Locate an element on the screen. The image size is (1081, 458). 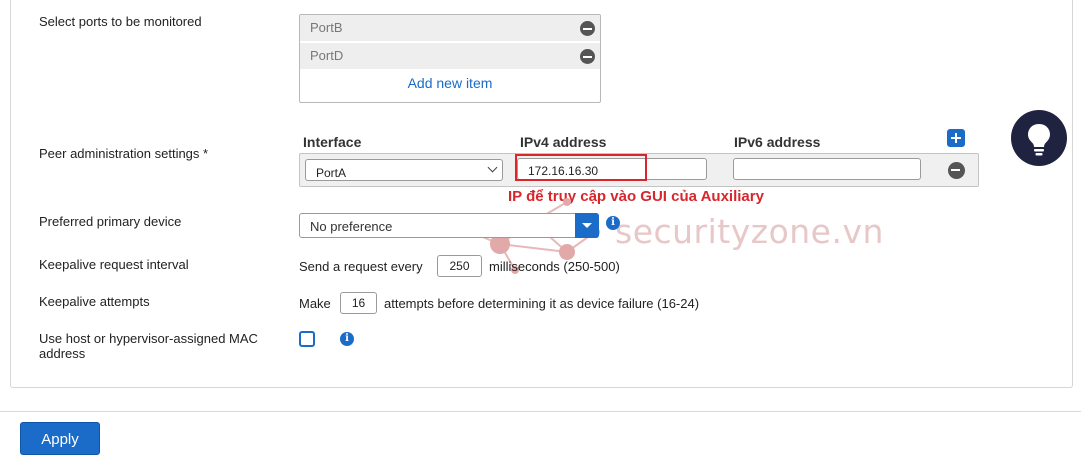
keepalive-attempts-label: Keepalive attempts is located at coordinates (94, 301).